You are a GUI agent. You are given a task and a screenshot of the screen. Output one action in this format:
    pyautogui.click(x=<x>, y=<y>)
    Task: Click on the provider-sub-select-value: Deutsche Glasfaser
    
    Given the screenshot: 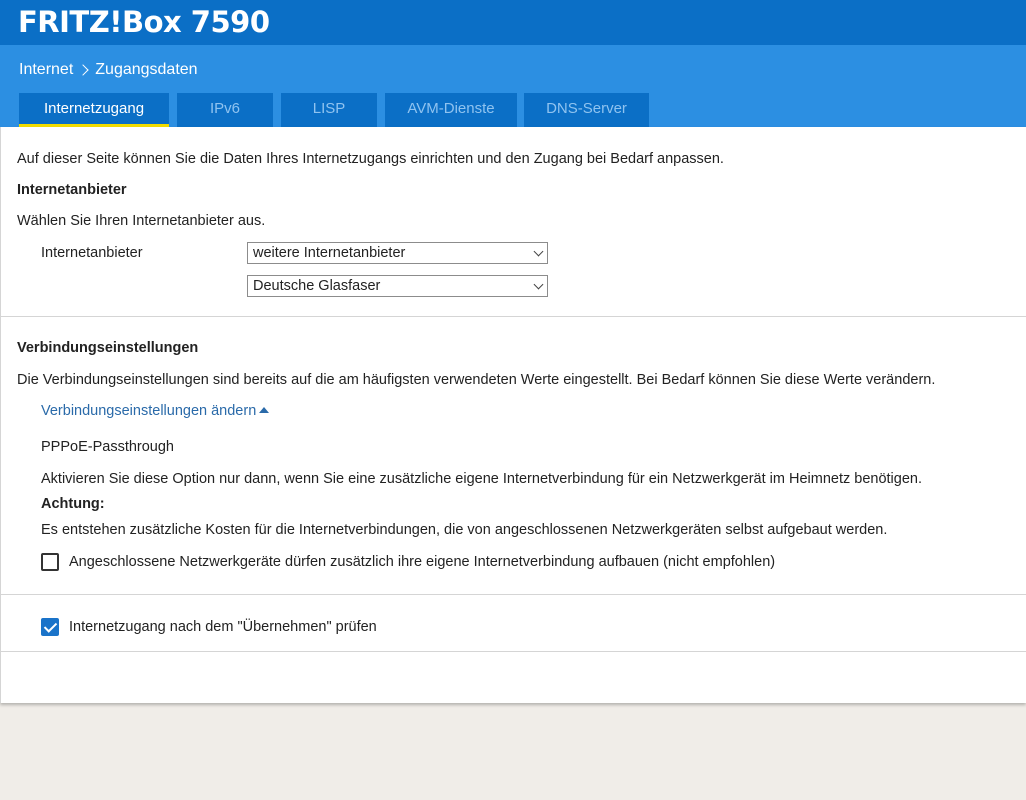 What is the action you would take?
    pyautogui.click(x=317, y=286)
    